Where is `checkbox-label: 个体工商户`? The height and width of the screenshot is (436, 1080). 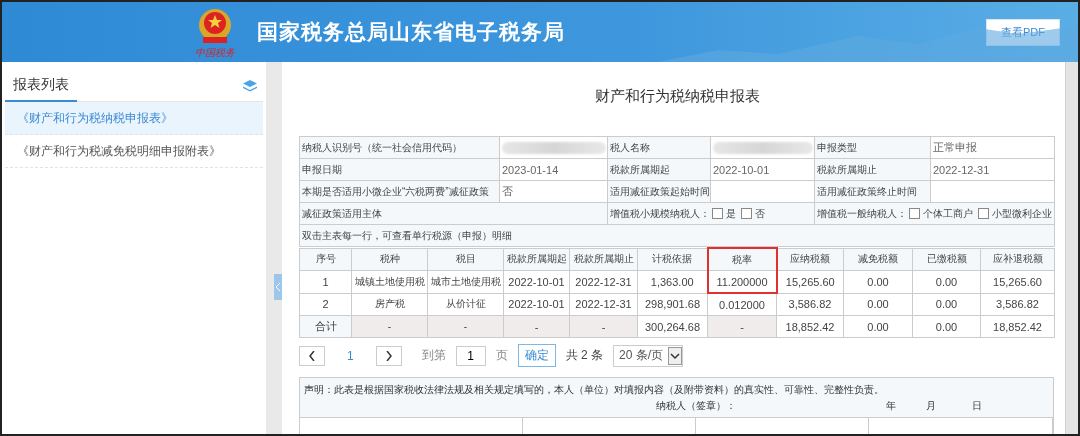
checkbox-label: 个体工商户 is located at coordinates (948, 213).